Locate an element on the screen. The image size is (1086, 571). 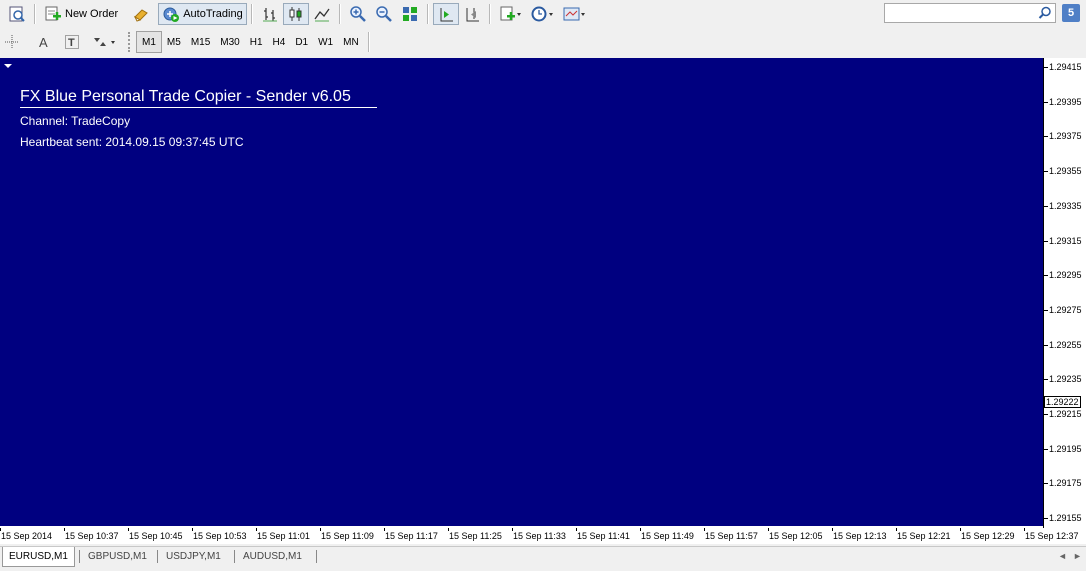
chart-shift-icon is located at coordinates (472, 15).